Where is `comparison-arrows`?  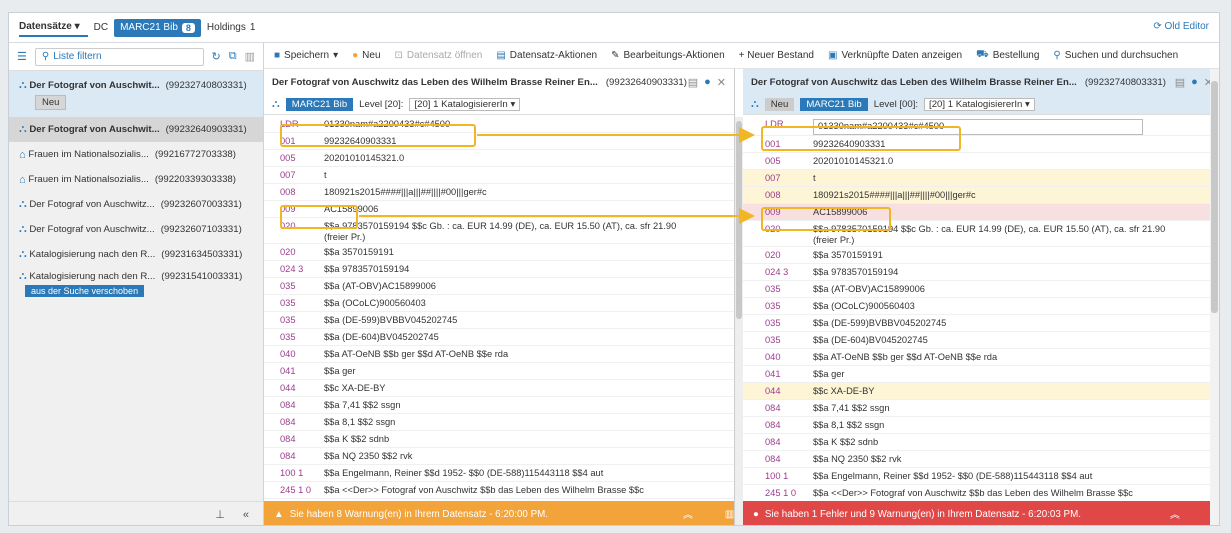 comparison-arrows is located at coordinates (557, 175).